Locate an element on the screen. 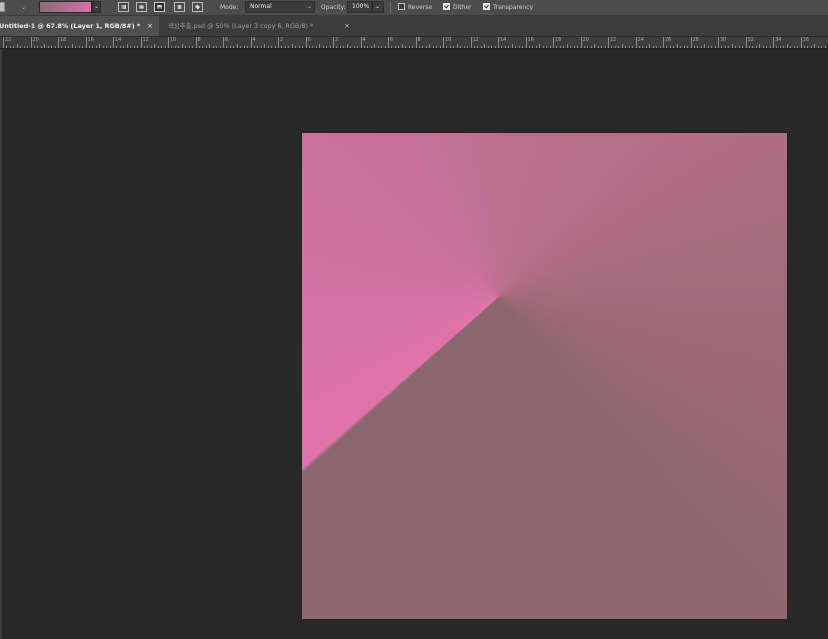 This screenshot has height=639, width=828. gradient-picker-chevron-down-icon: ⌄ is located at coordinates (96, 7).